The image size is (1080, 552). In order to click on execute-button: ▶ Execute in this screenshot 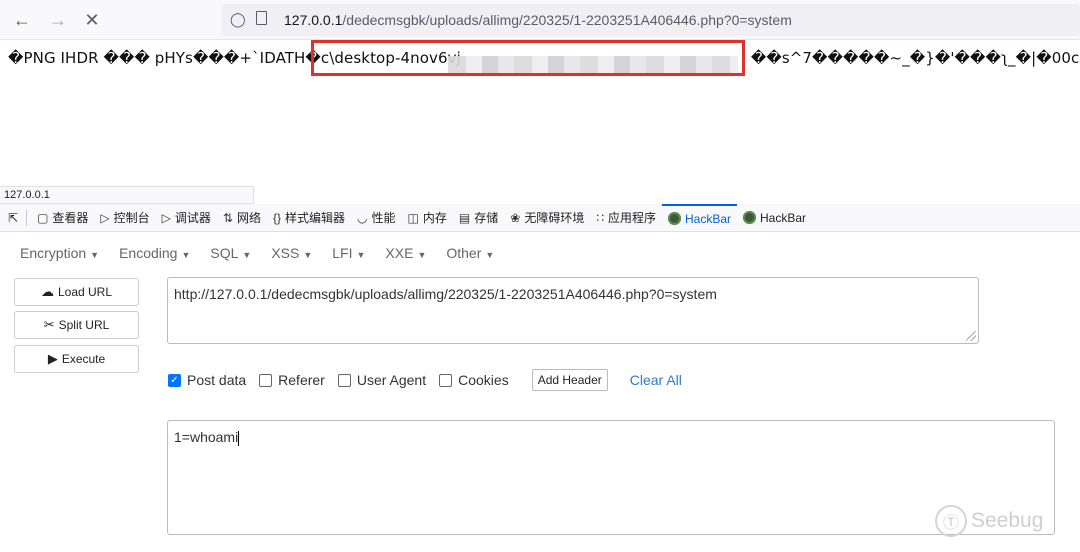, I will do `click(76, 359)`.